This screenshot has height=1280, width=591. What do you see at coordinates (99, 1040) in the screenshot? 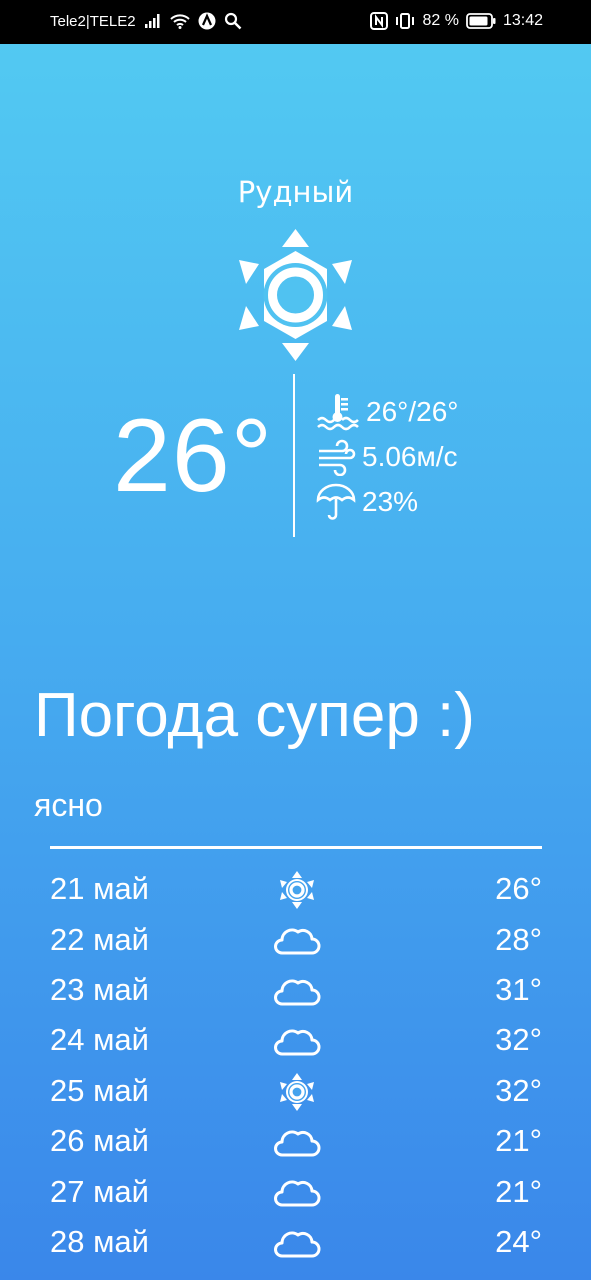
I see `forecast-date: 24 май` at bounding box center [99, 1040].